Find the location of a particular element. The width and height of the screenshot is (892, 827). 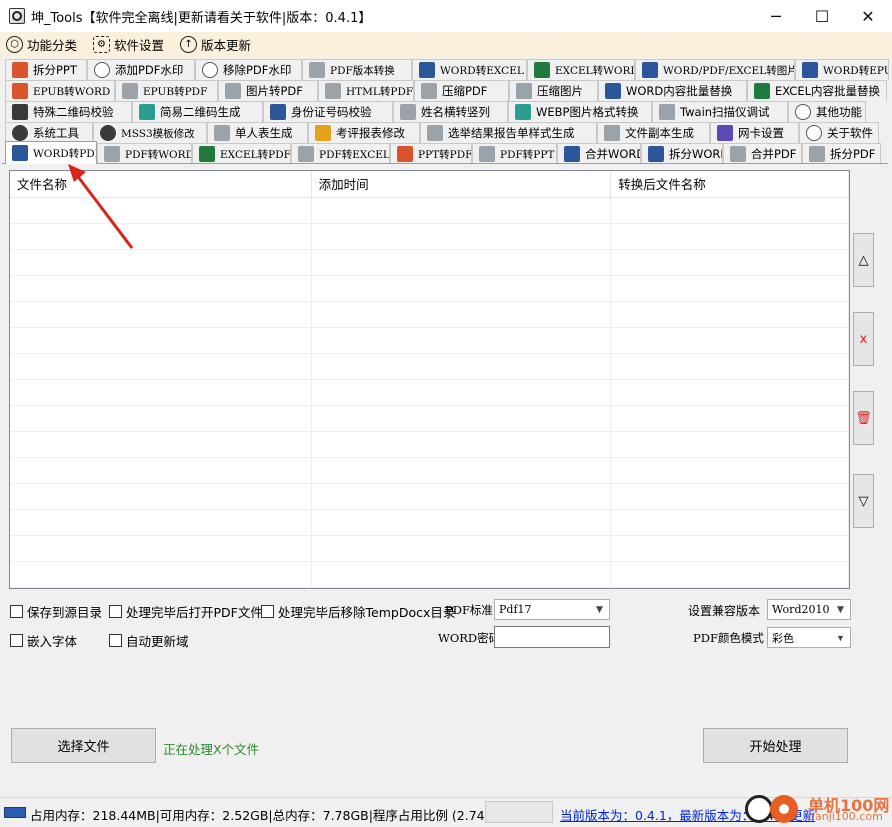

clear-list-button: 🗑 is located at coordinates (863, 418).